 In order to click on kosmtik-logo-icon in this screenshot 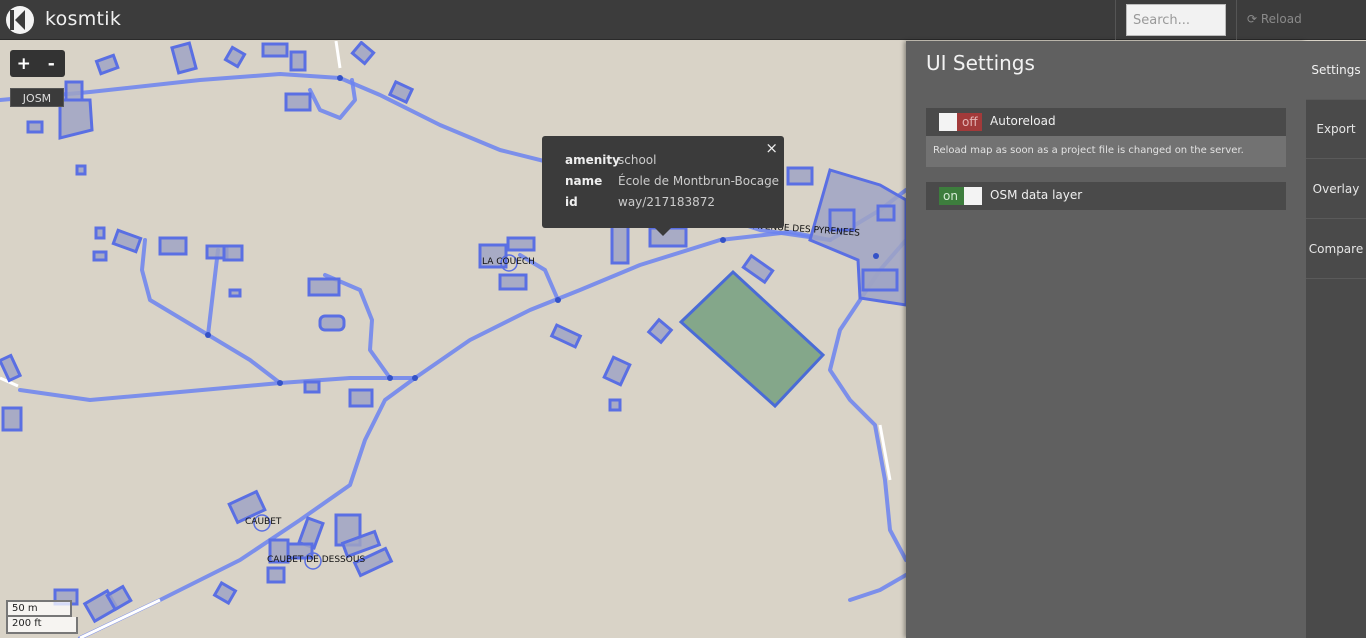, I will do `click(20, 20)`.